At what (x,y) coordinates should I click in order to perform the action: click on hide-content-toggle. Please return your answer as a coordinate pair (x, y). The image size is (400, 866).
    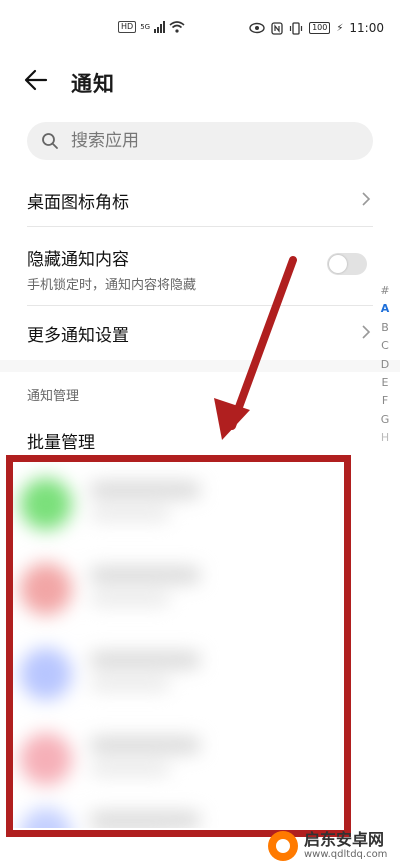
    Looking at the image, I should click on (347, 264).